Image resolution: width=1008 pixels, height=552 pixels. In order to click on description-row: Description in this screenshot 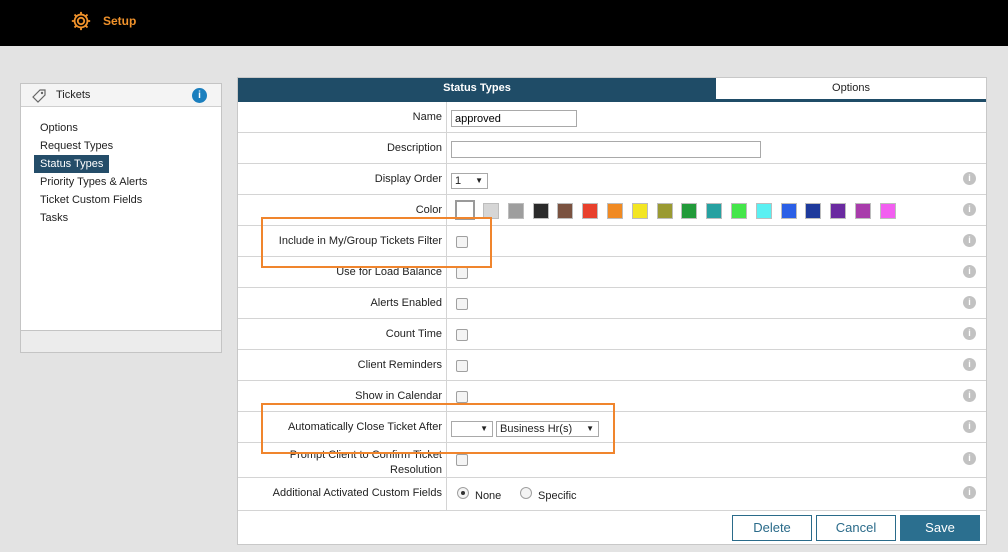, I will do `click(612, 148)`.